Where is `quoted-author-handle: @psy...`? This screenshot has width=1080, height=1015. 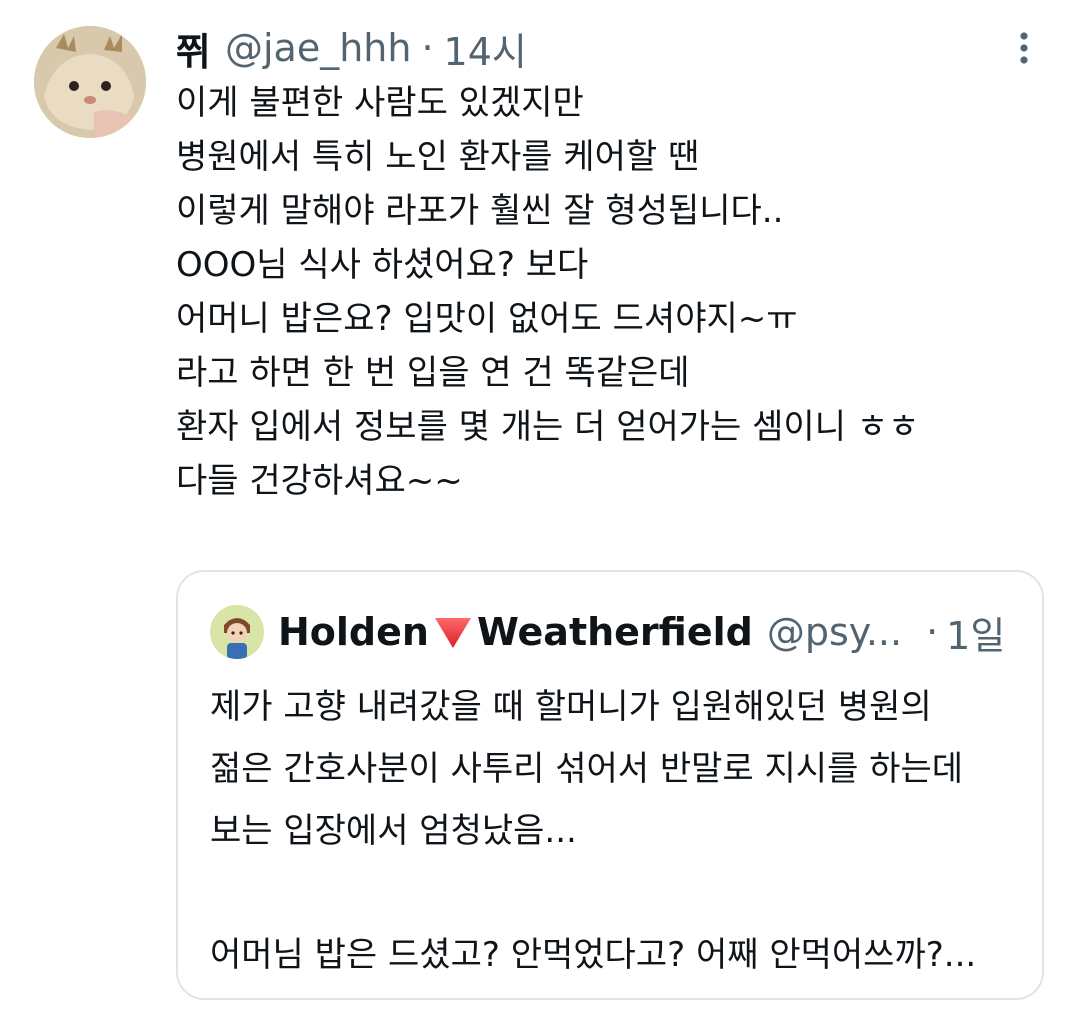 quoted-author-handle: @psy... is located at coordinates (834, 632).